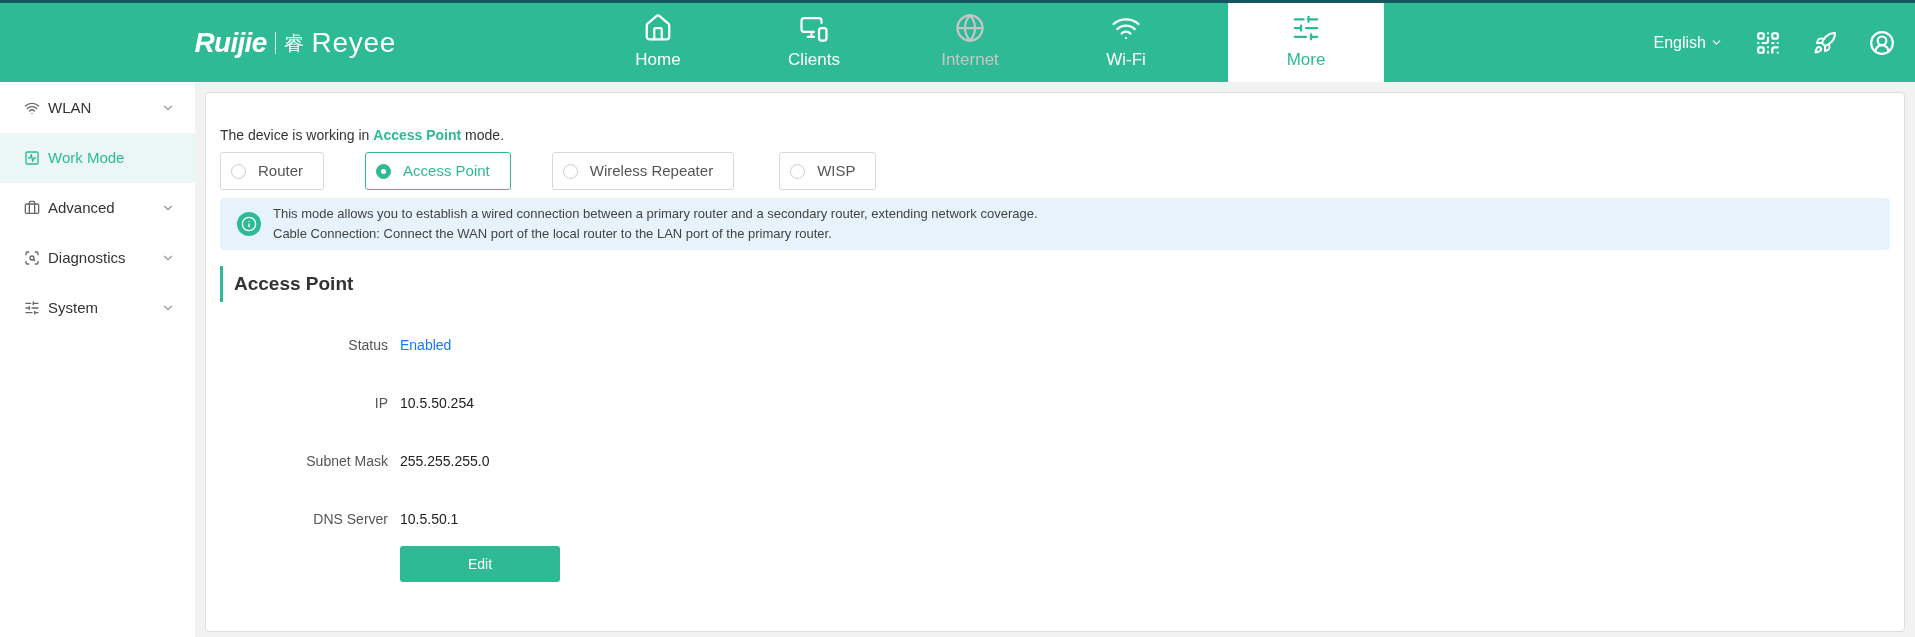 This screenshot has width=1915, height=637. I want to click on brand-logo: Ruijie, so click(230, 42).